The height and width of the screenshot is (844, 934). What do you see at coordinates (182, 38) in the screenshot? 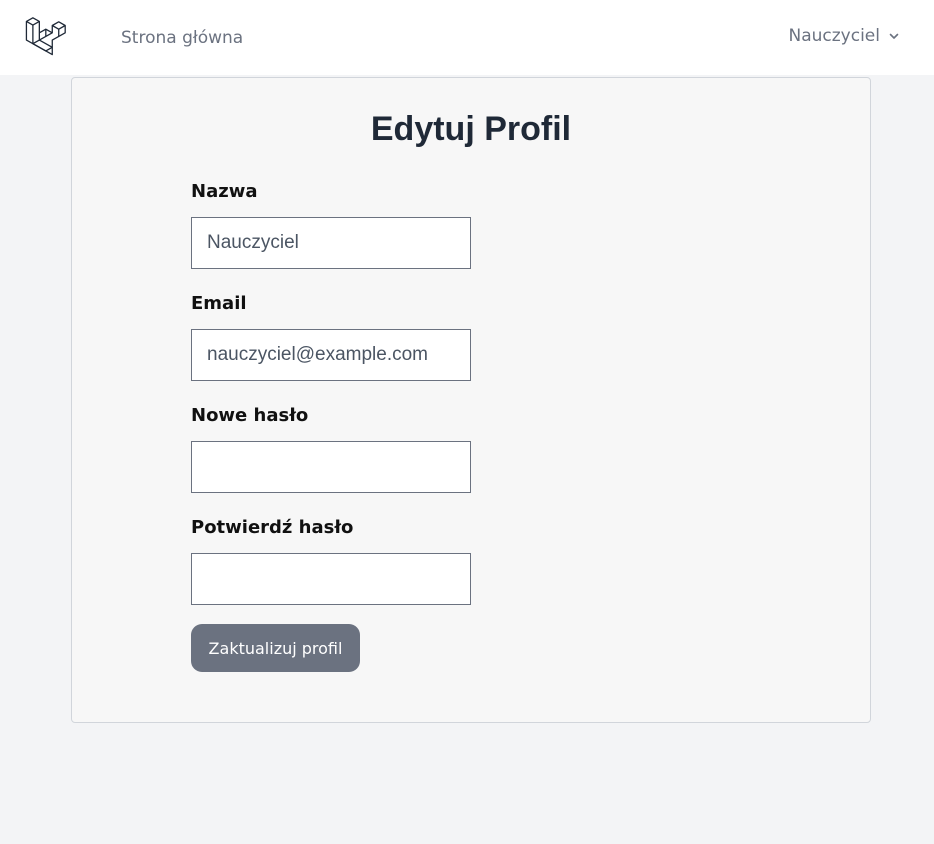
I see `nav-home-link: Strona główna` at bounding box center [182, 38].